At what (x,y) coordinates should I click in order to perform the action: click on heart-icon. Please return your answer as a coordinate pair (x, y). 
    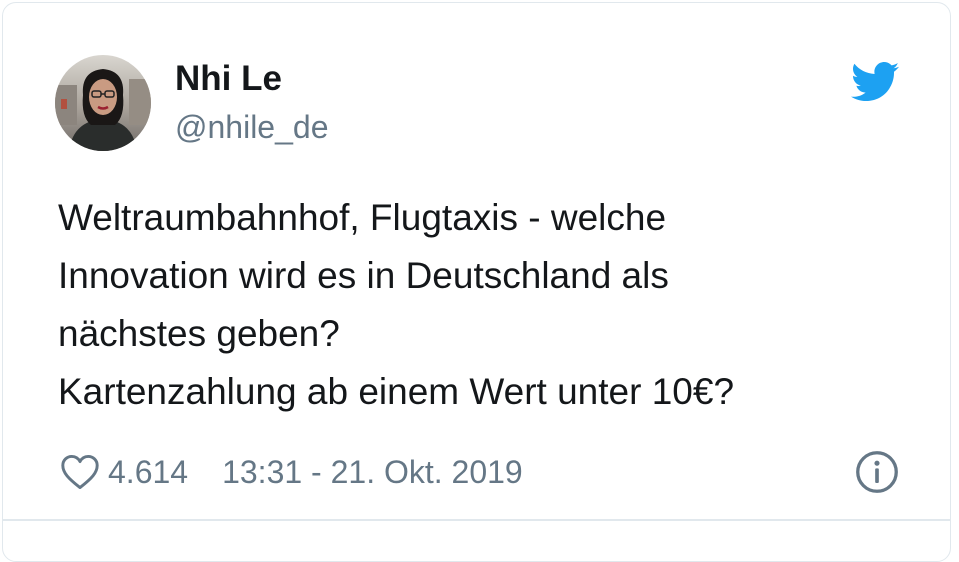
    Looking at the image, I should click on (80, 472).